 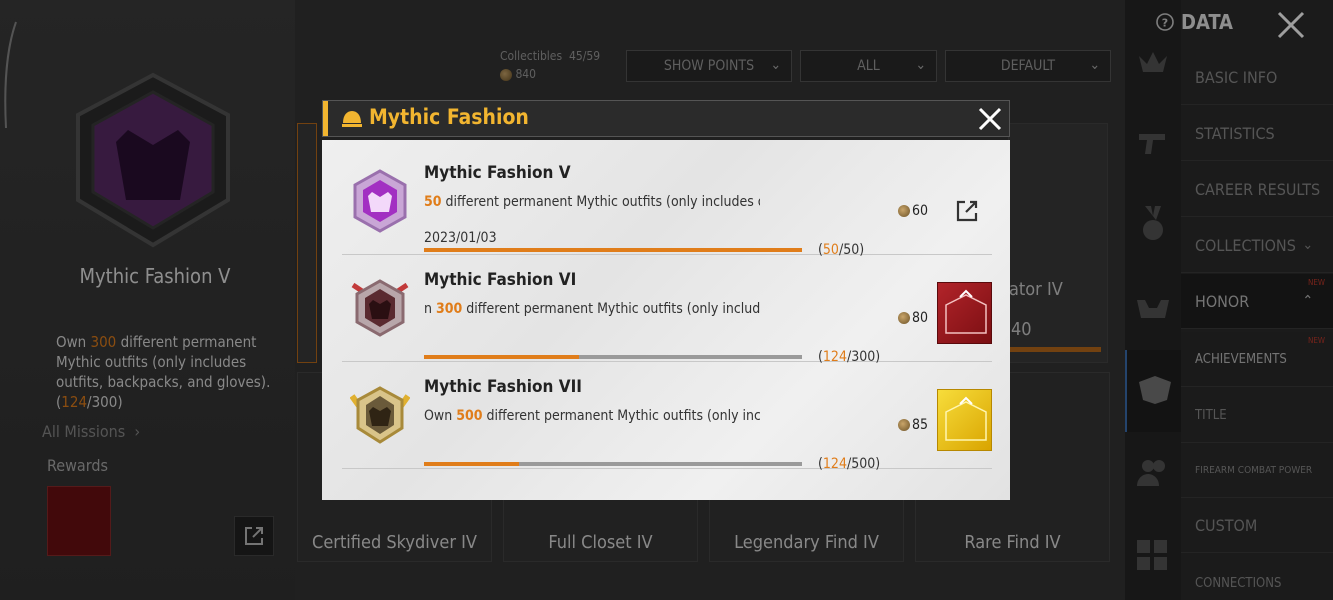 I want to click on share-icon, so click(x=967, y=211).